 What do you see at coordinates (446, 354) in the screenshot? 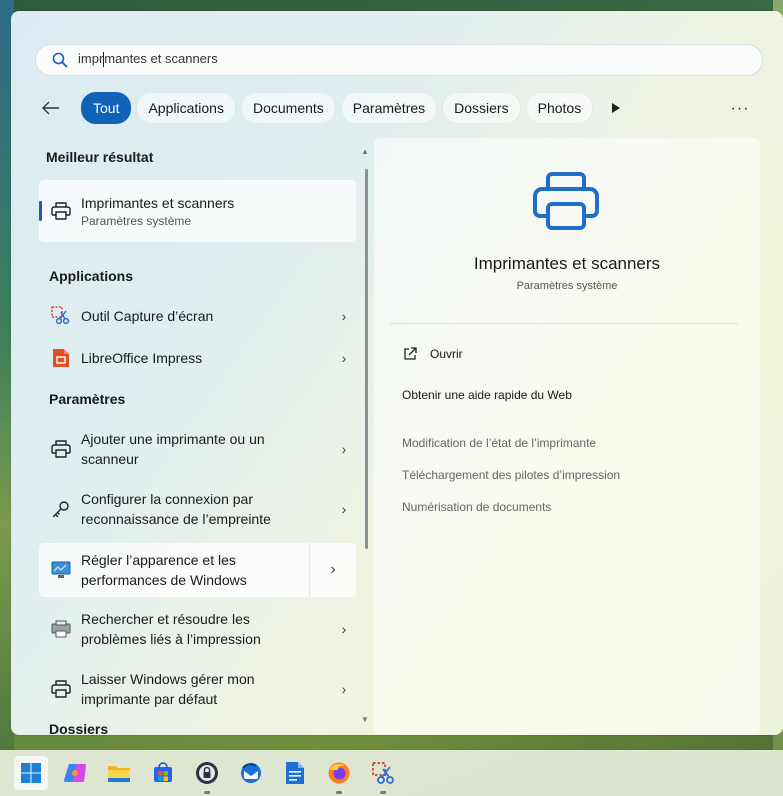
I see `open-label: Ouvrir` at bounding box center [446, 354].